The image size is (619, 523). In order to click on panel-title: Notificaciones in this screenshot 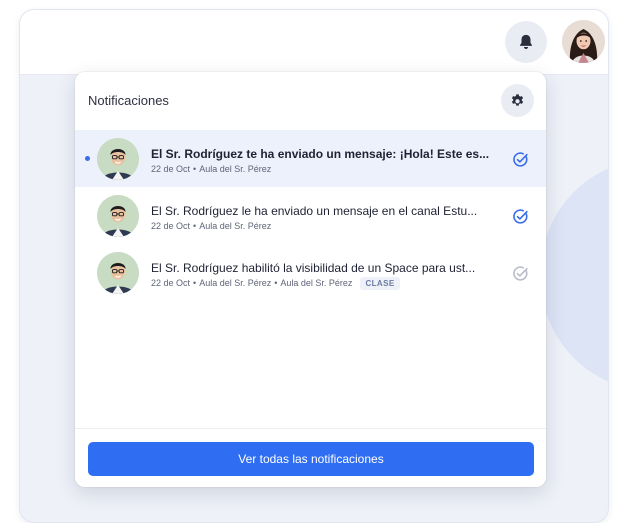, I will do `click(128, 100)`.